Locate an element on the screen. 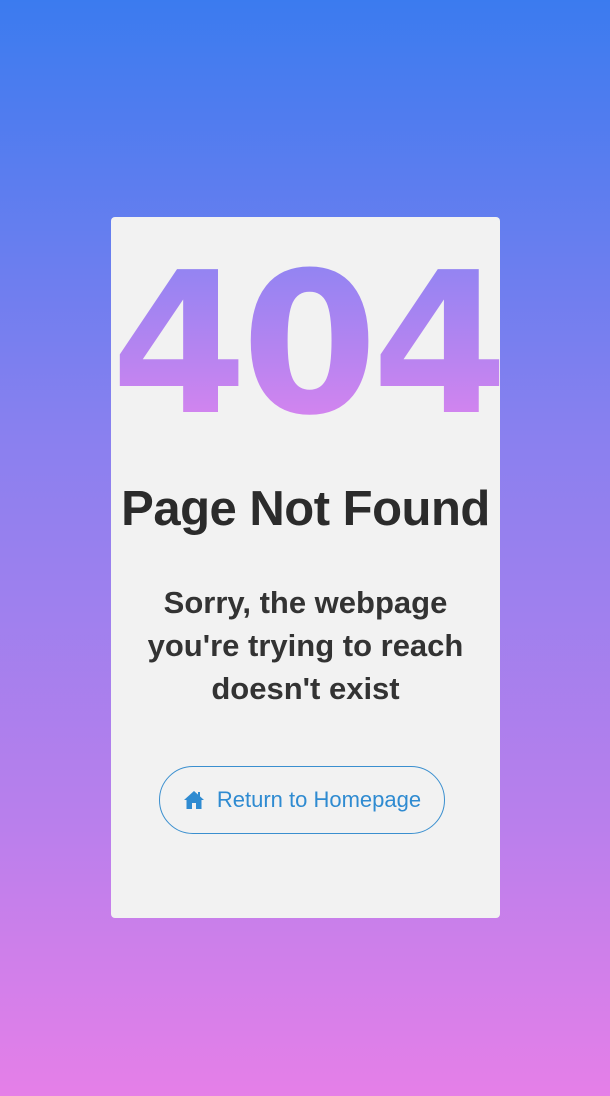  page-title: Page Not Found is located at coordinates (305, 509).